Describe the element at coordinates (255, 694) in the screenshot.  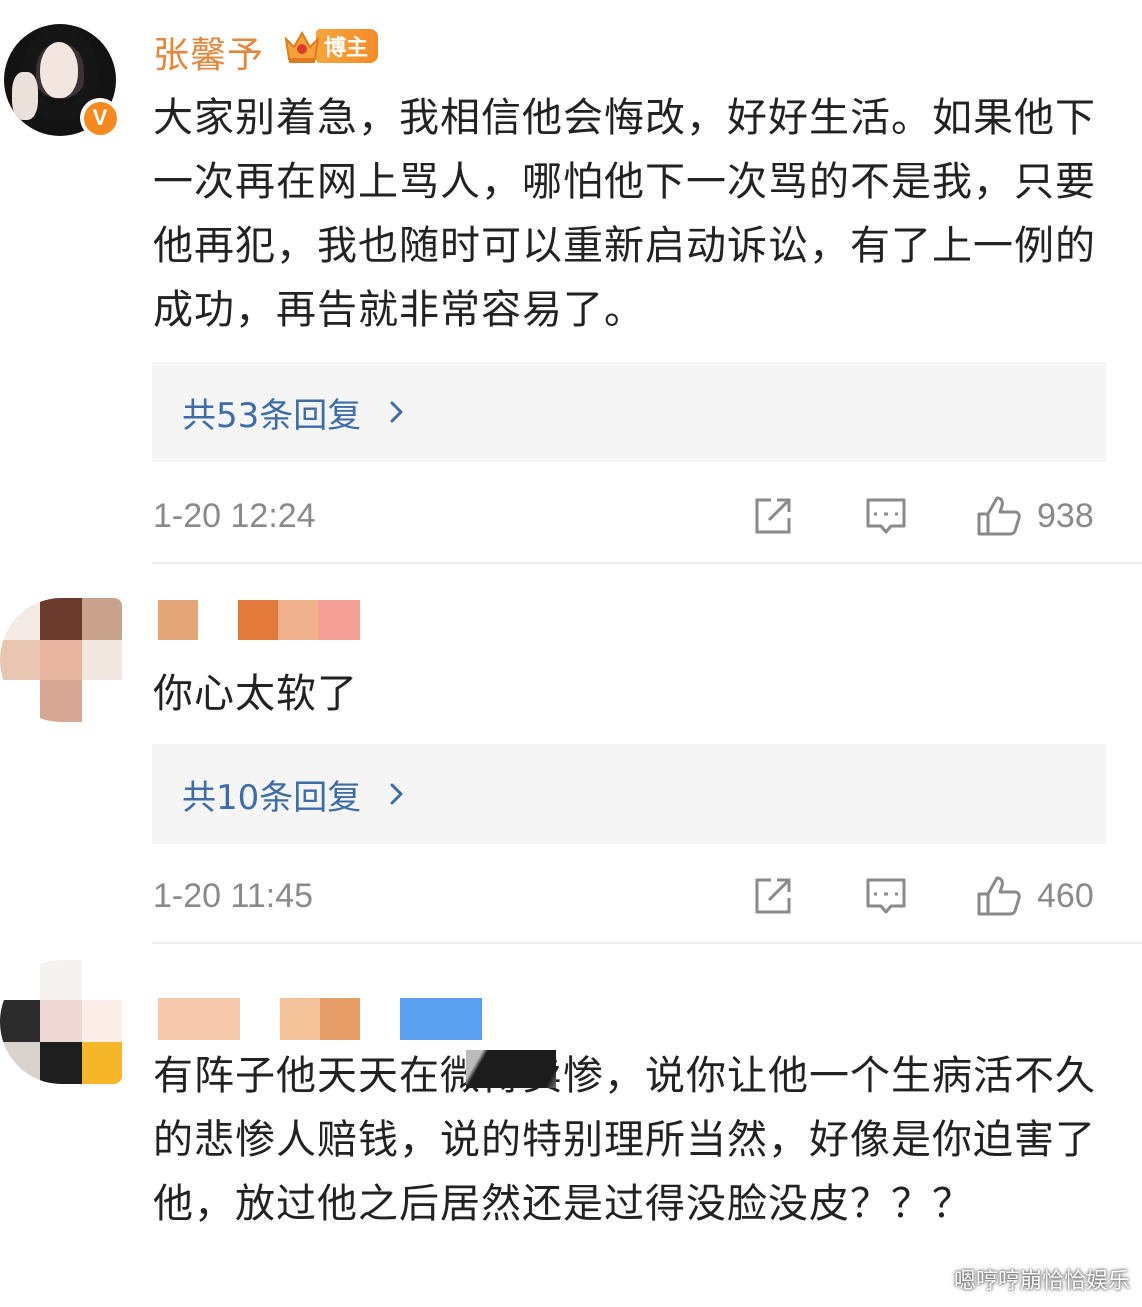
I see `comment-text: 你心太软了` at that location.